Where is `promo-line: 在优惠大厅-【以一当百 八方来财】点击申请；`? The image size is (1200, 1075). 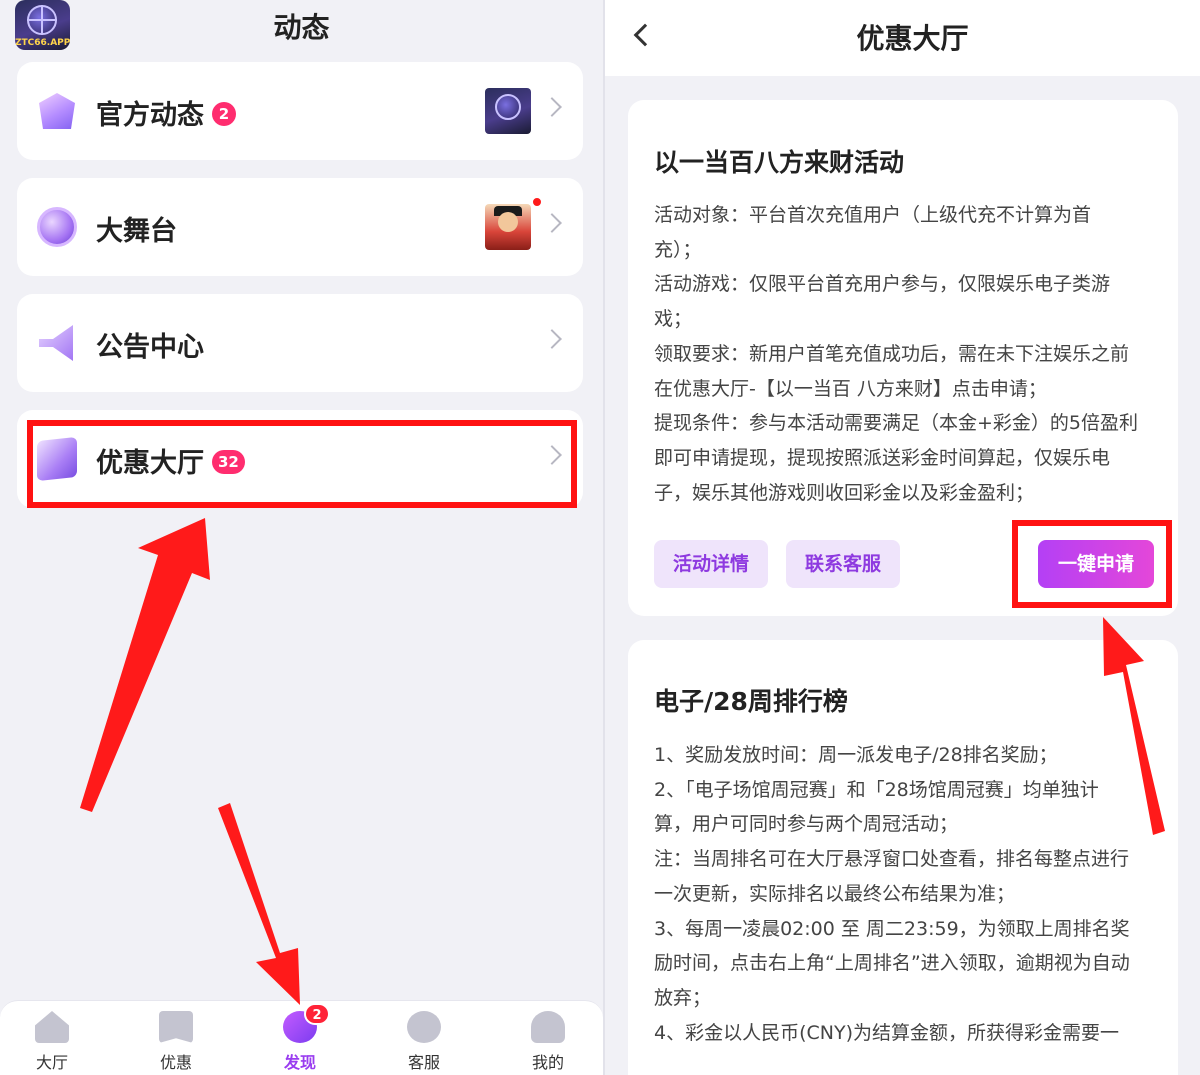
promo-line: 在优惠大厅-【以一当百 八方来财】点击申请； is located at coordinates (850, 388).